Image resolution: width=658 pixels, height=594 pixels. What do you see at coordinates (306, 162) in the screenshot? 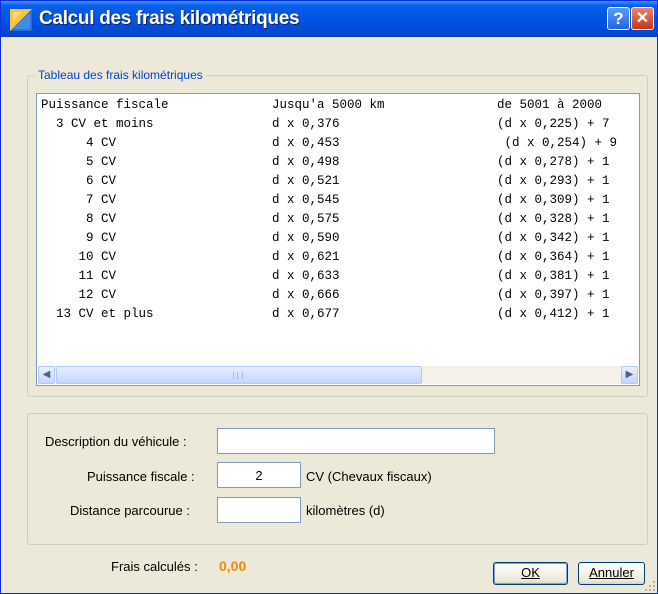
I see `row-tranche-1: d x 0,498` at bounding box center [306, 162].